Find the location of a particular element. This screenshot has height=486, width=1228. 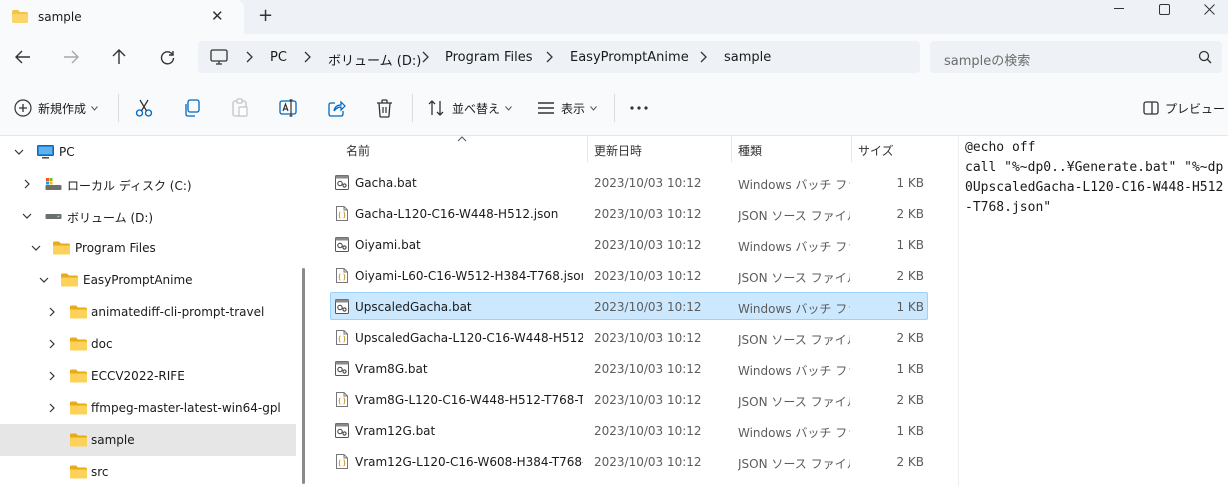

more-options-button is located at coordinates (639, 108).